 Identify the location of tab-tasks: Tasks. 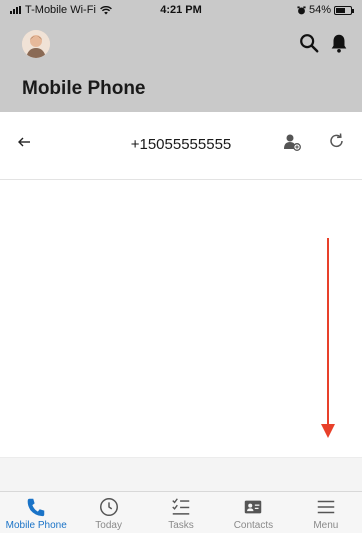
(181, 512).